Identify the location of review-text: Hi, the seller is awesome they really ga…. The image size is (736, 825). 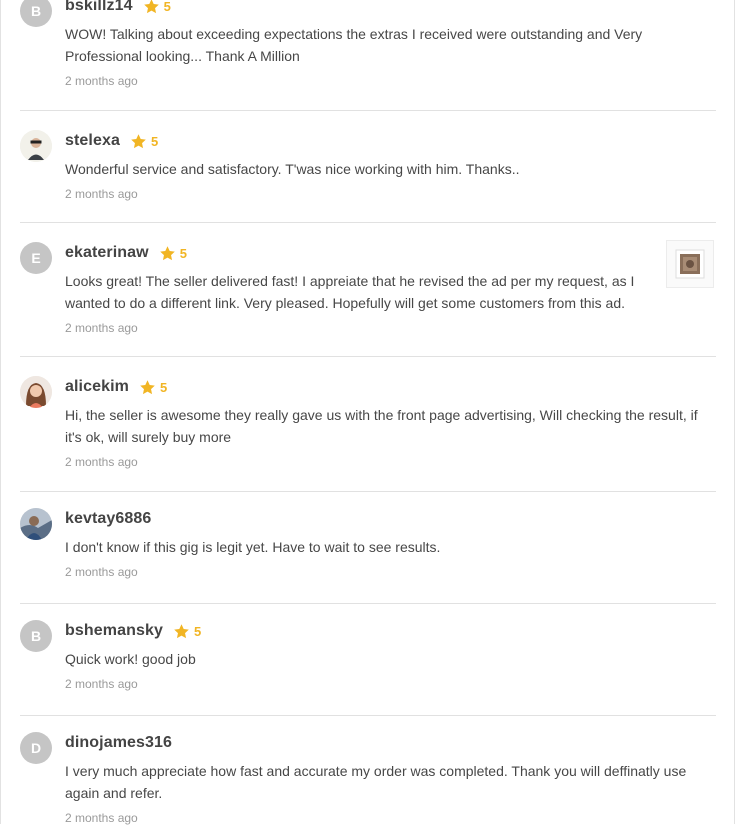
(381, 426).